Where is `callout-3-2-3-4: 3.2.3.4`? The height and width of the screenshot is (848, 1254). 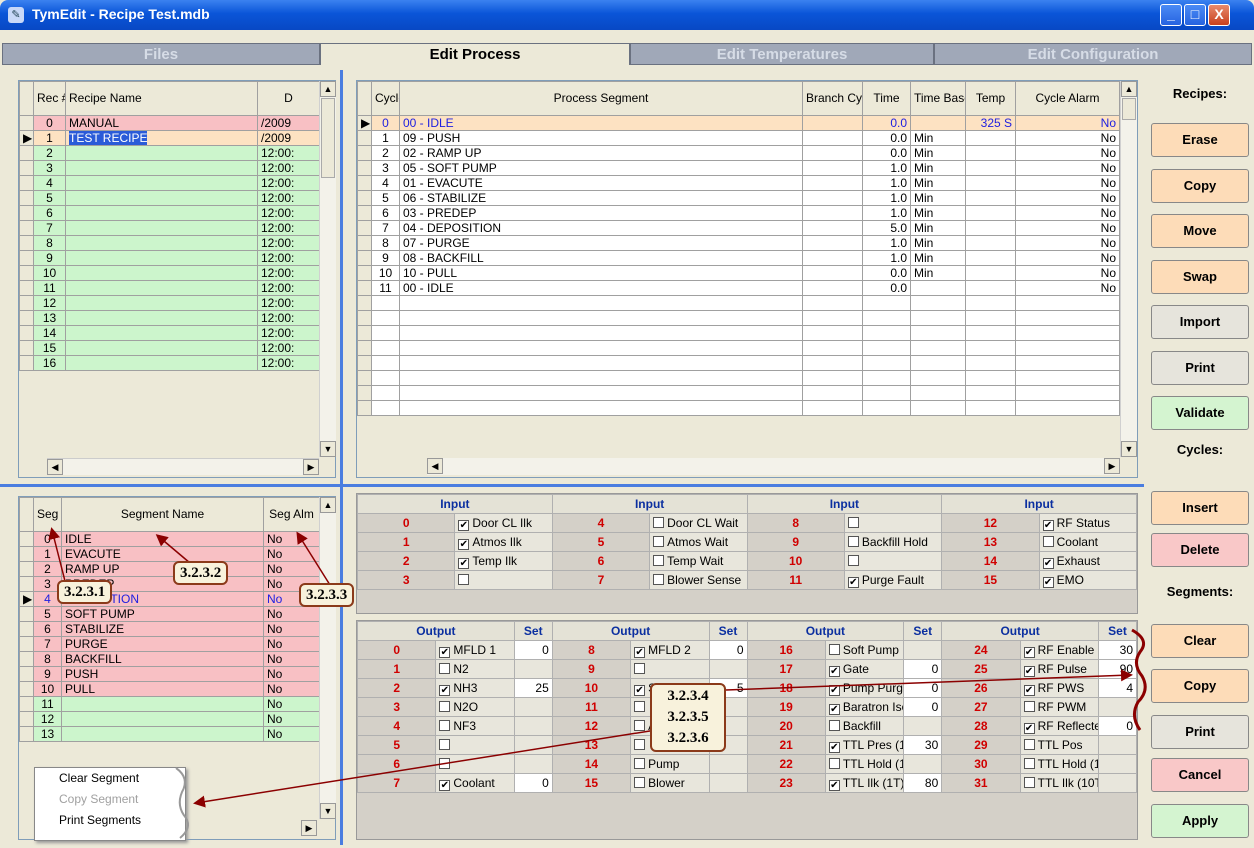
callout-3-2-3-4: 3.2.3.4 is located at coordinates (688, 696).